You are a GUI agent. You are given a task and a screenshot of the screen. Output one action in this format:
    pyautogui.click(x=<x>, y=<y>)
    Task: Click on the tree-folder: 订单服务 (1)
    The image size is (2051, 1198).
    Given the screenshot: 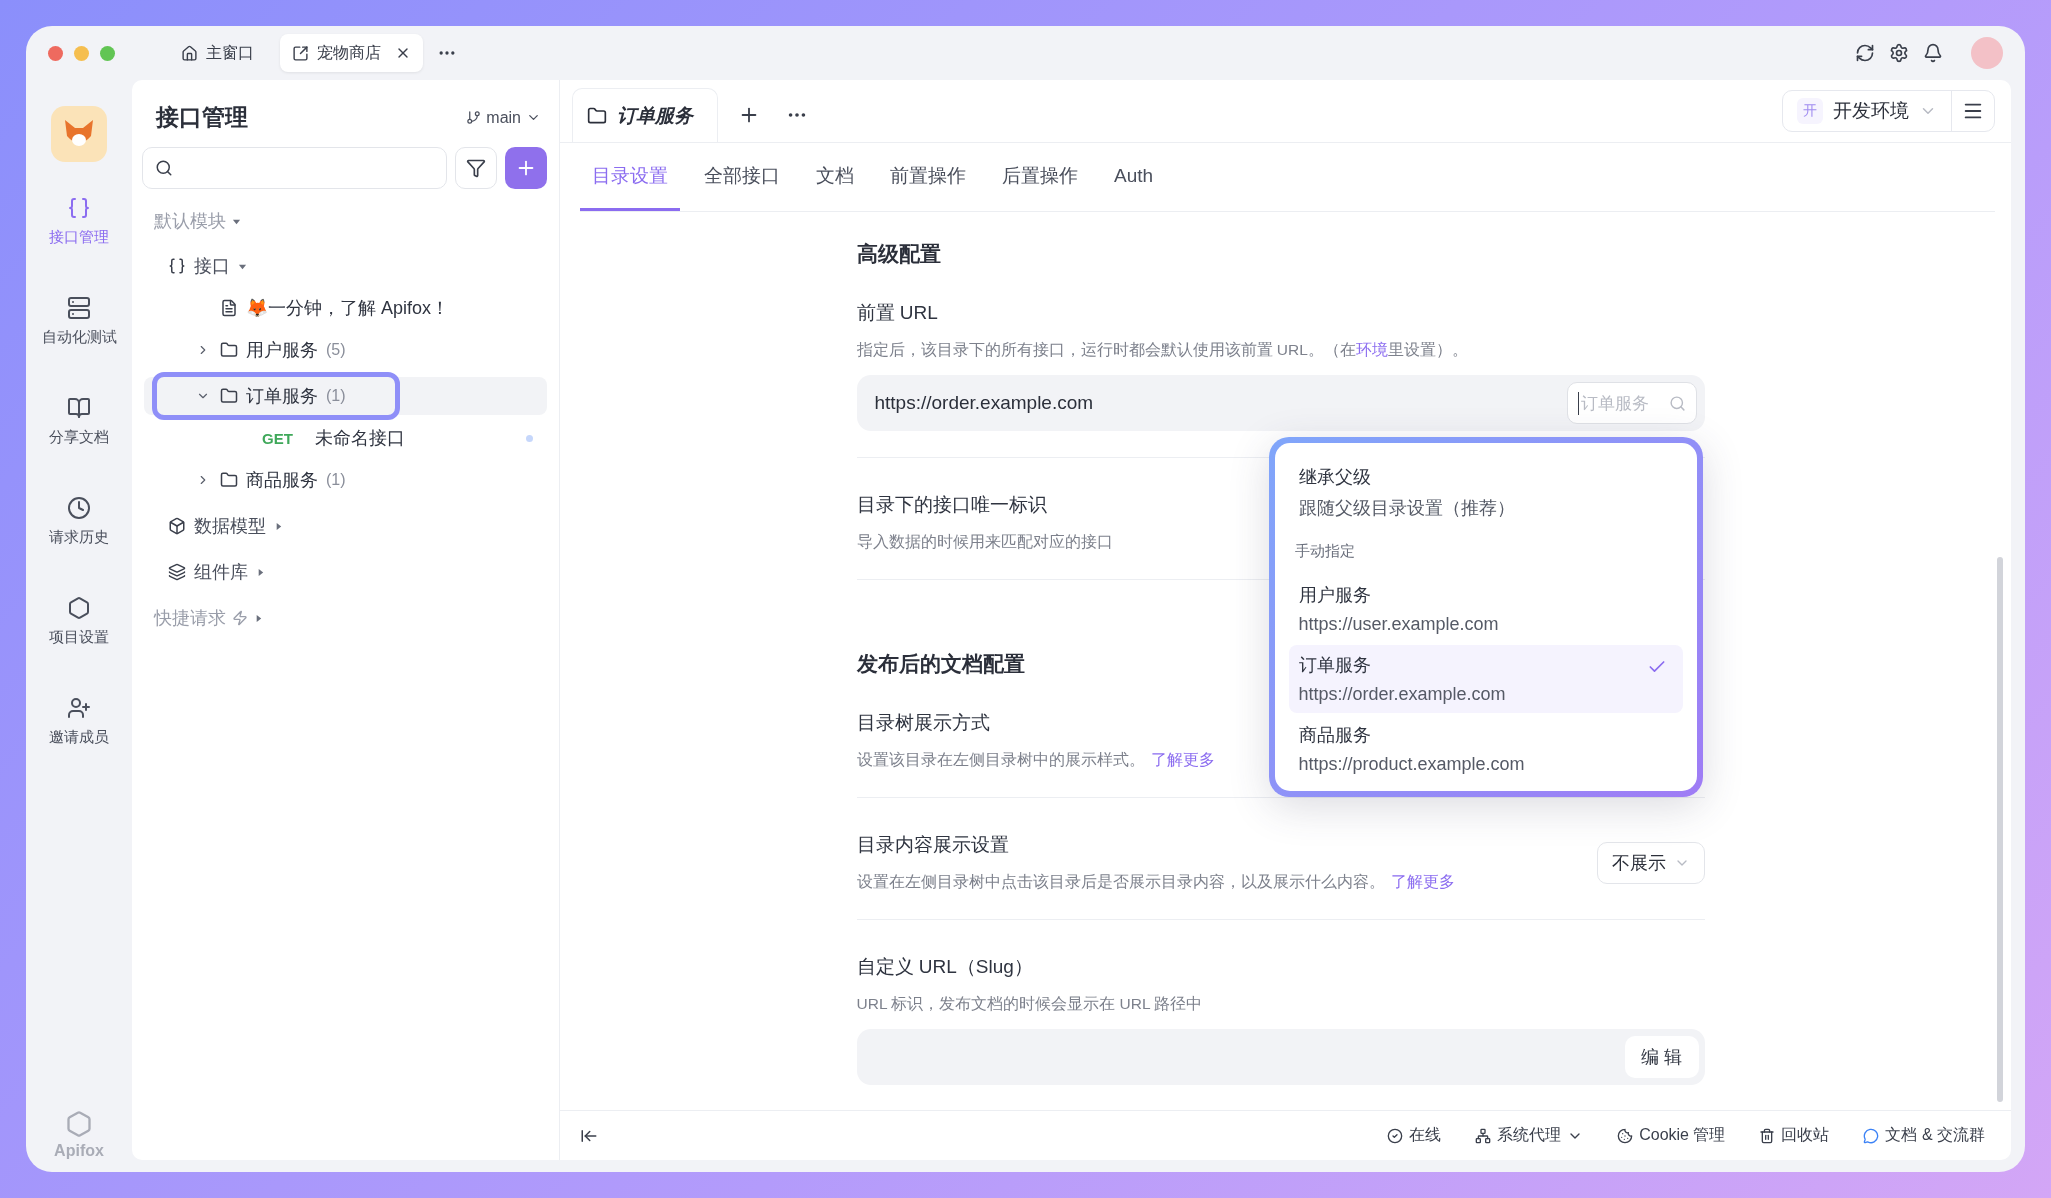 What is the action you would take?
    pyautogui.click(x=345, y=396)
    